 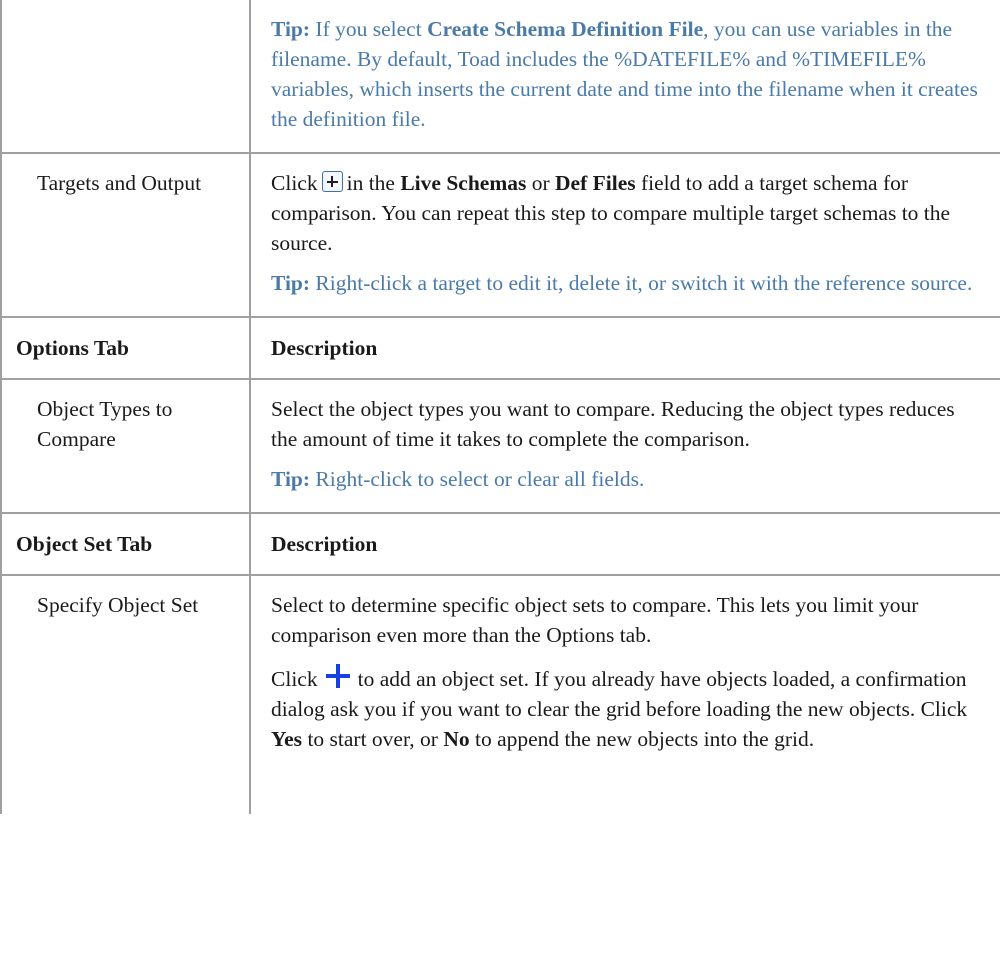 What do you see at coordinates (337, 676) in the screenshot?
I see `plus-icon` at bounding box center [337, 676].